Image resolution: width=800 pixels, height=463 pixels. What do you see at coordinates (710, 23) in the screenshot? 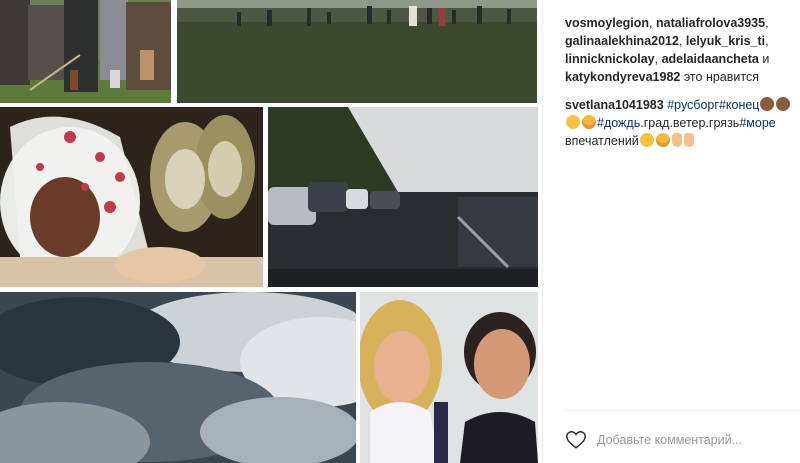
I see `liker-link: nataliafrolova3935` at bounding box center [710, 23].